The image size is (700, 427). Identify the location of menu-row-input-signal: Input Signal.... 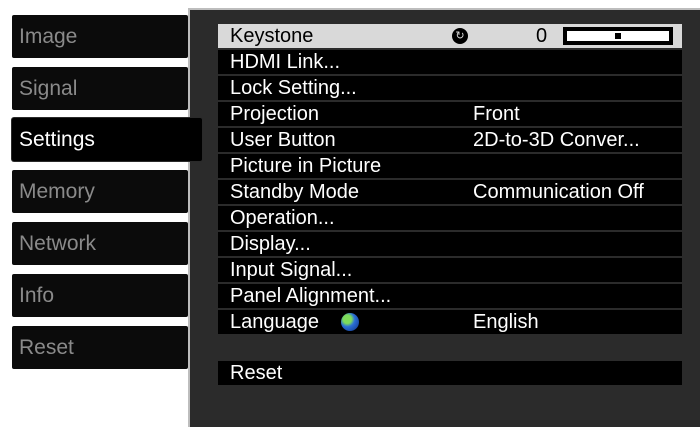
(450, 270).